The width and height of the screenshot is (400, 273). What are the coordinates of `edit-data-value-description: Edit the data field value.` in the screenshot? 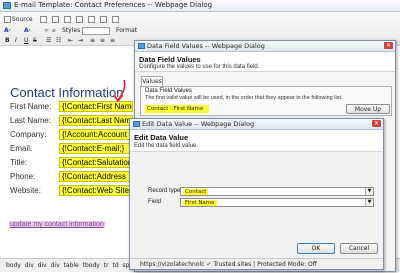 It's located at (166, 146).